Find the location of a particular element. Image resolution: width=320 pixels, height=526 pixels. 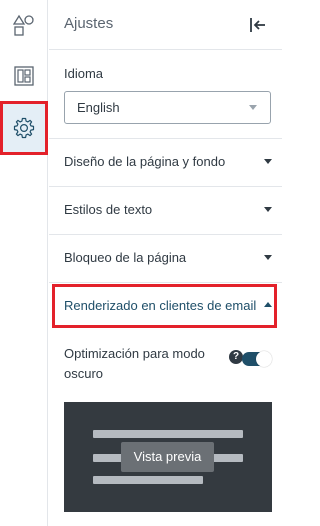

help-icon: ? is located at coordinates (236, 357).